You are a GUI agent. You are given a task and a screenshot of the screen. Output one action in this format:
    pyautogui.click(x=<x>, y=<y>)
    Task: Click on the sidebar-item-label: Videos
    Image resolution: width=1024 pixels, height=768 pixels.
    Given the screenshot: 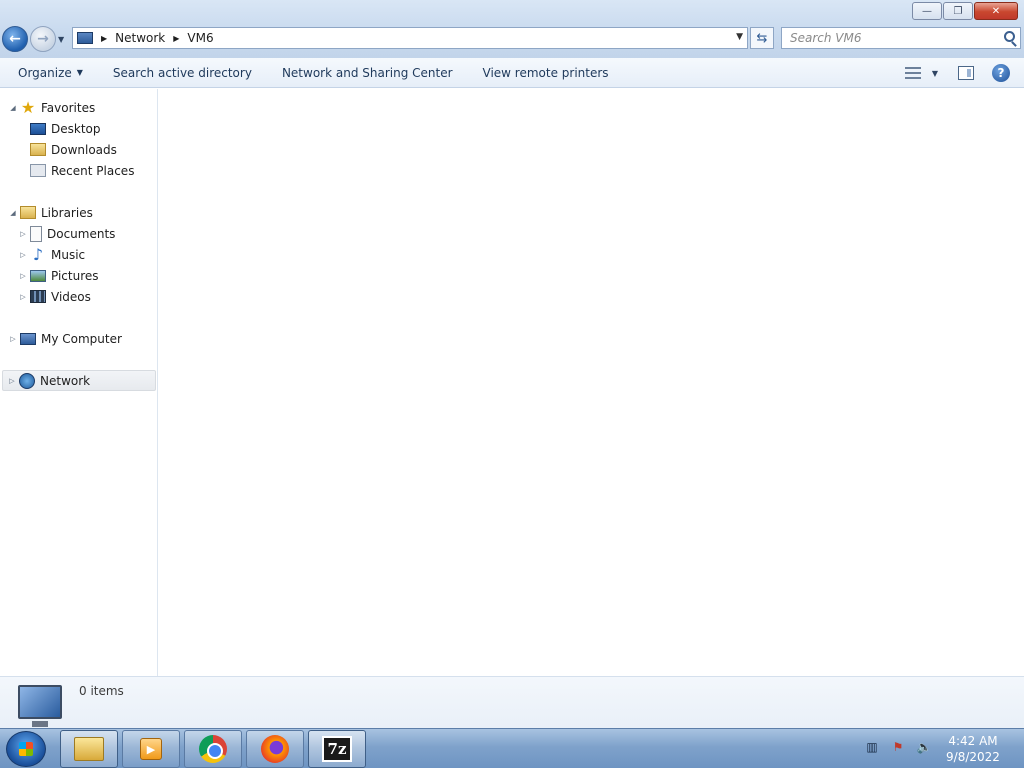 What is the action you would take?
    pyautogui.click(x=71, y=296)
    